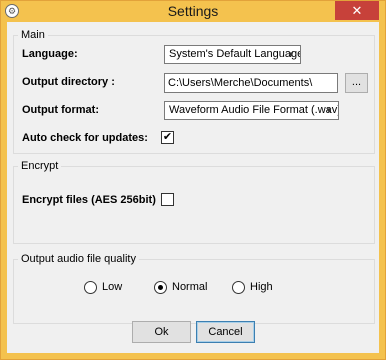 This screenshot has height=360, width=386. What do you see at coordinates (78, 259) in the screenshot?
I see `quality-group-legend: Output audio file quality` at bounding box center [78, 259].